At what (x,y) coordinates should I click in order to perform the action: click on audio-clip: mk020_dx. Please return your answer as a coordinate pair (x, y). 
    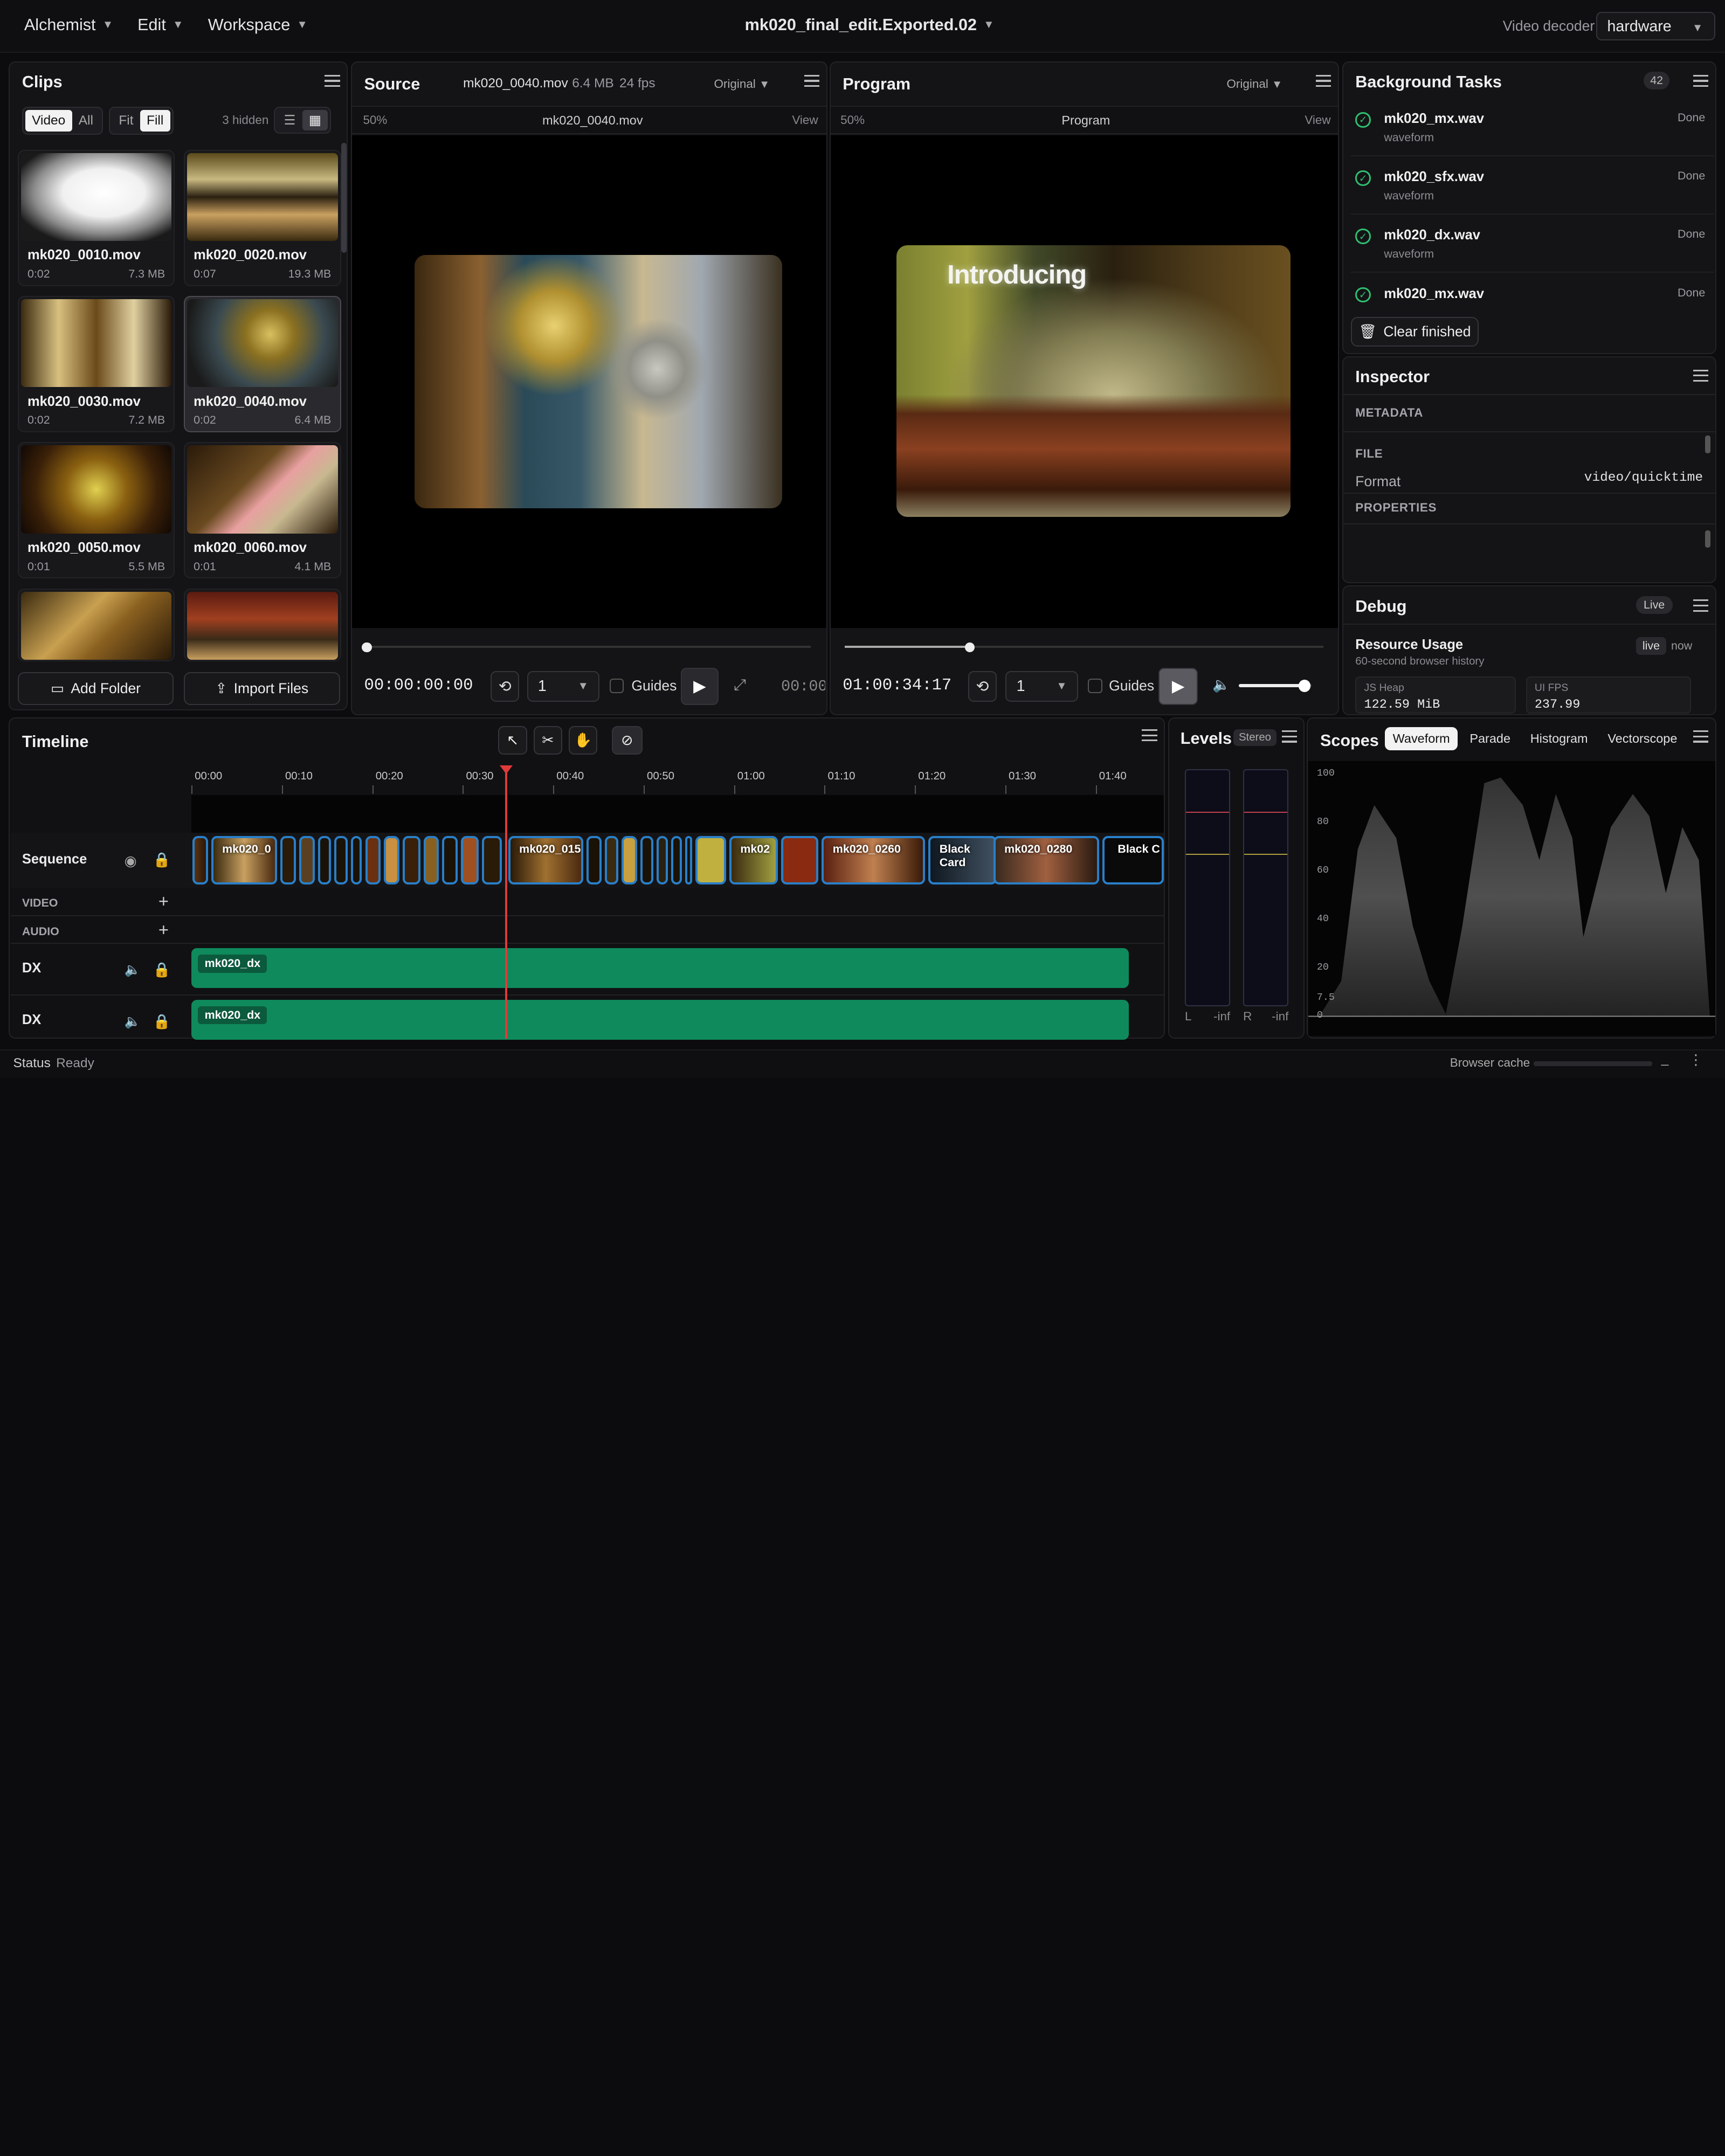
    Looking at the image, I should click on (660, 1020).